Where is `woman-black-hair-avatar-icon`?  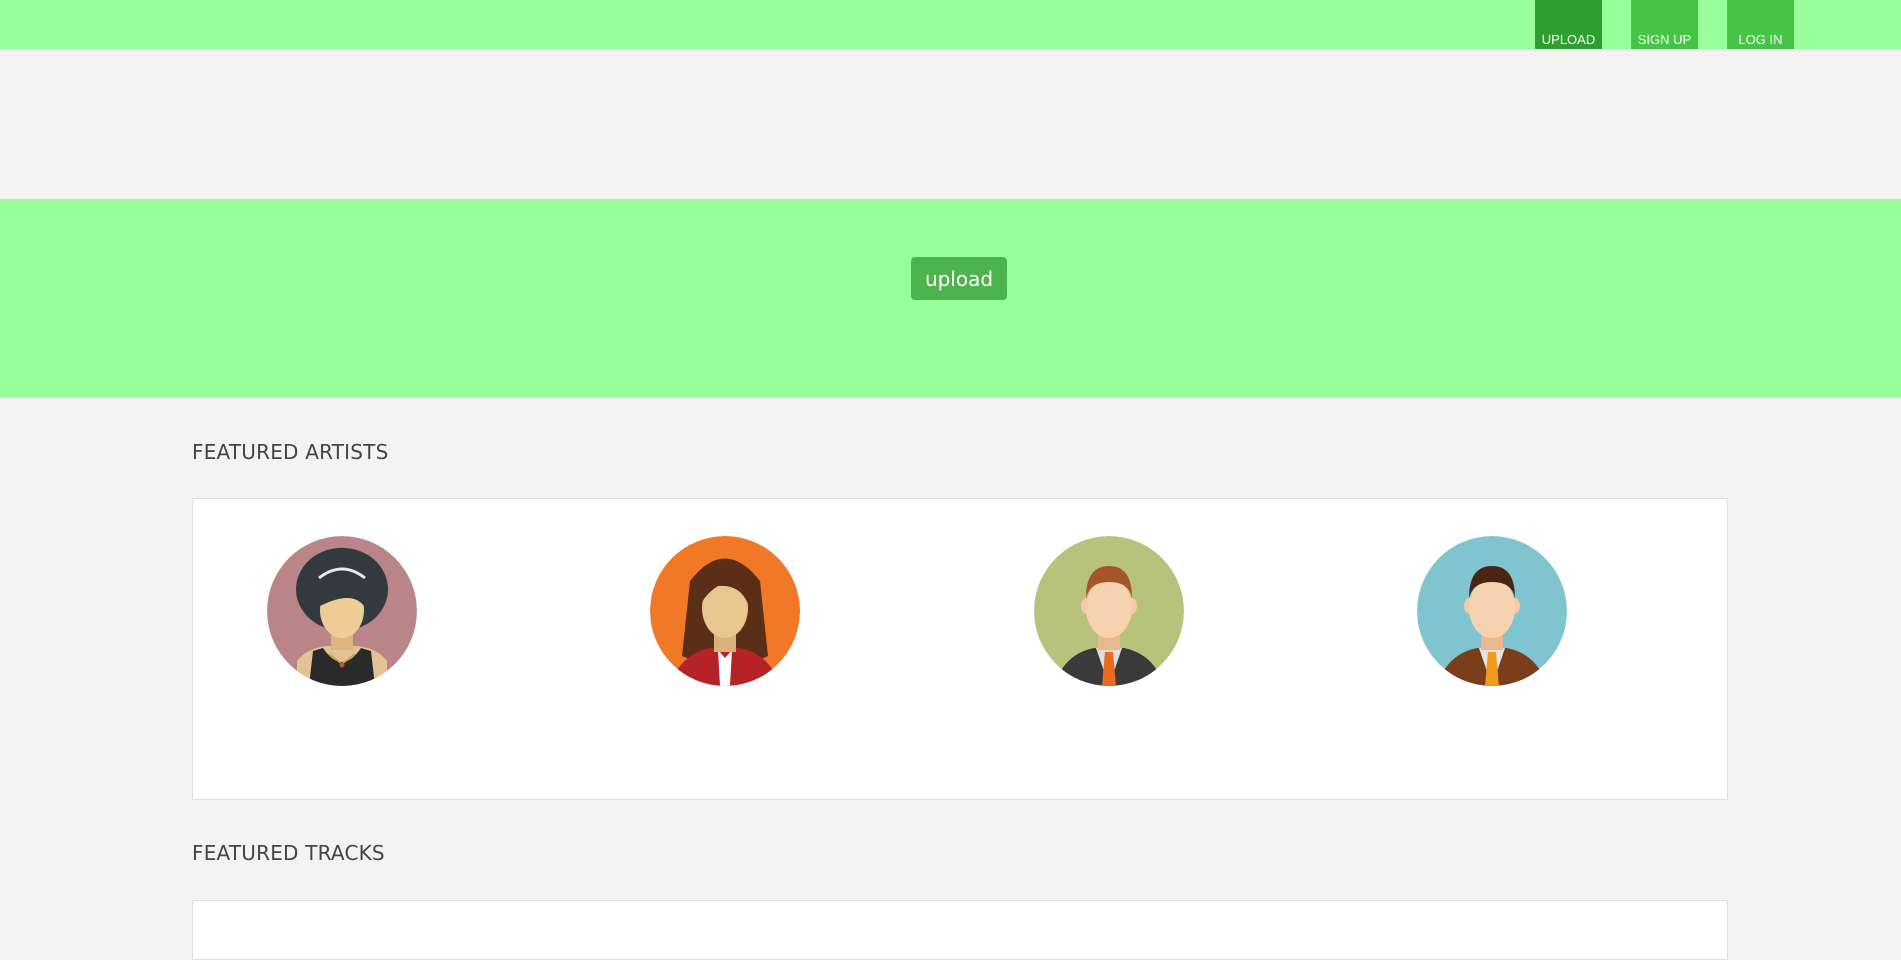
woman-black-hair-avatar-icon is located at coordinates (342, 611).